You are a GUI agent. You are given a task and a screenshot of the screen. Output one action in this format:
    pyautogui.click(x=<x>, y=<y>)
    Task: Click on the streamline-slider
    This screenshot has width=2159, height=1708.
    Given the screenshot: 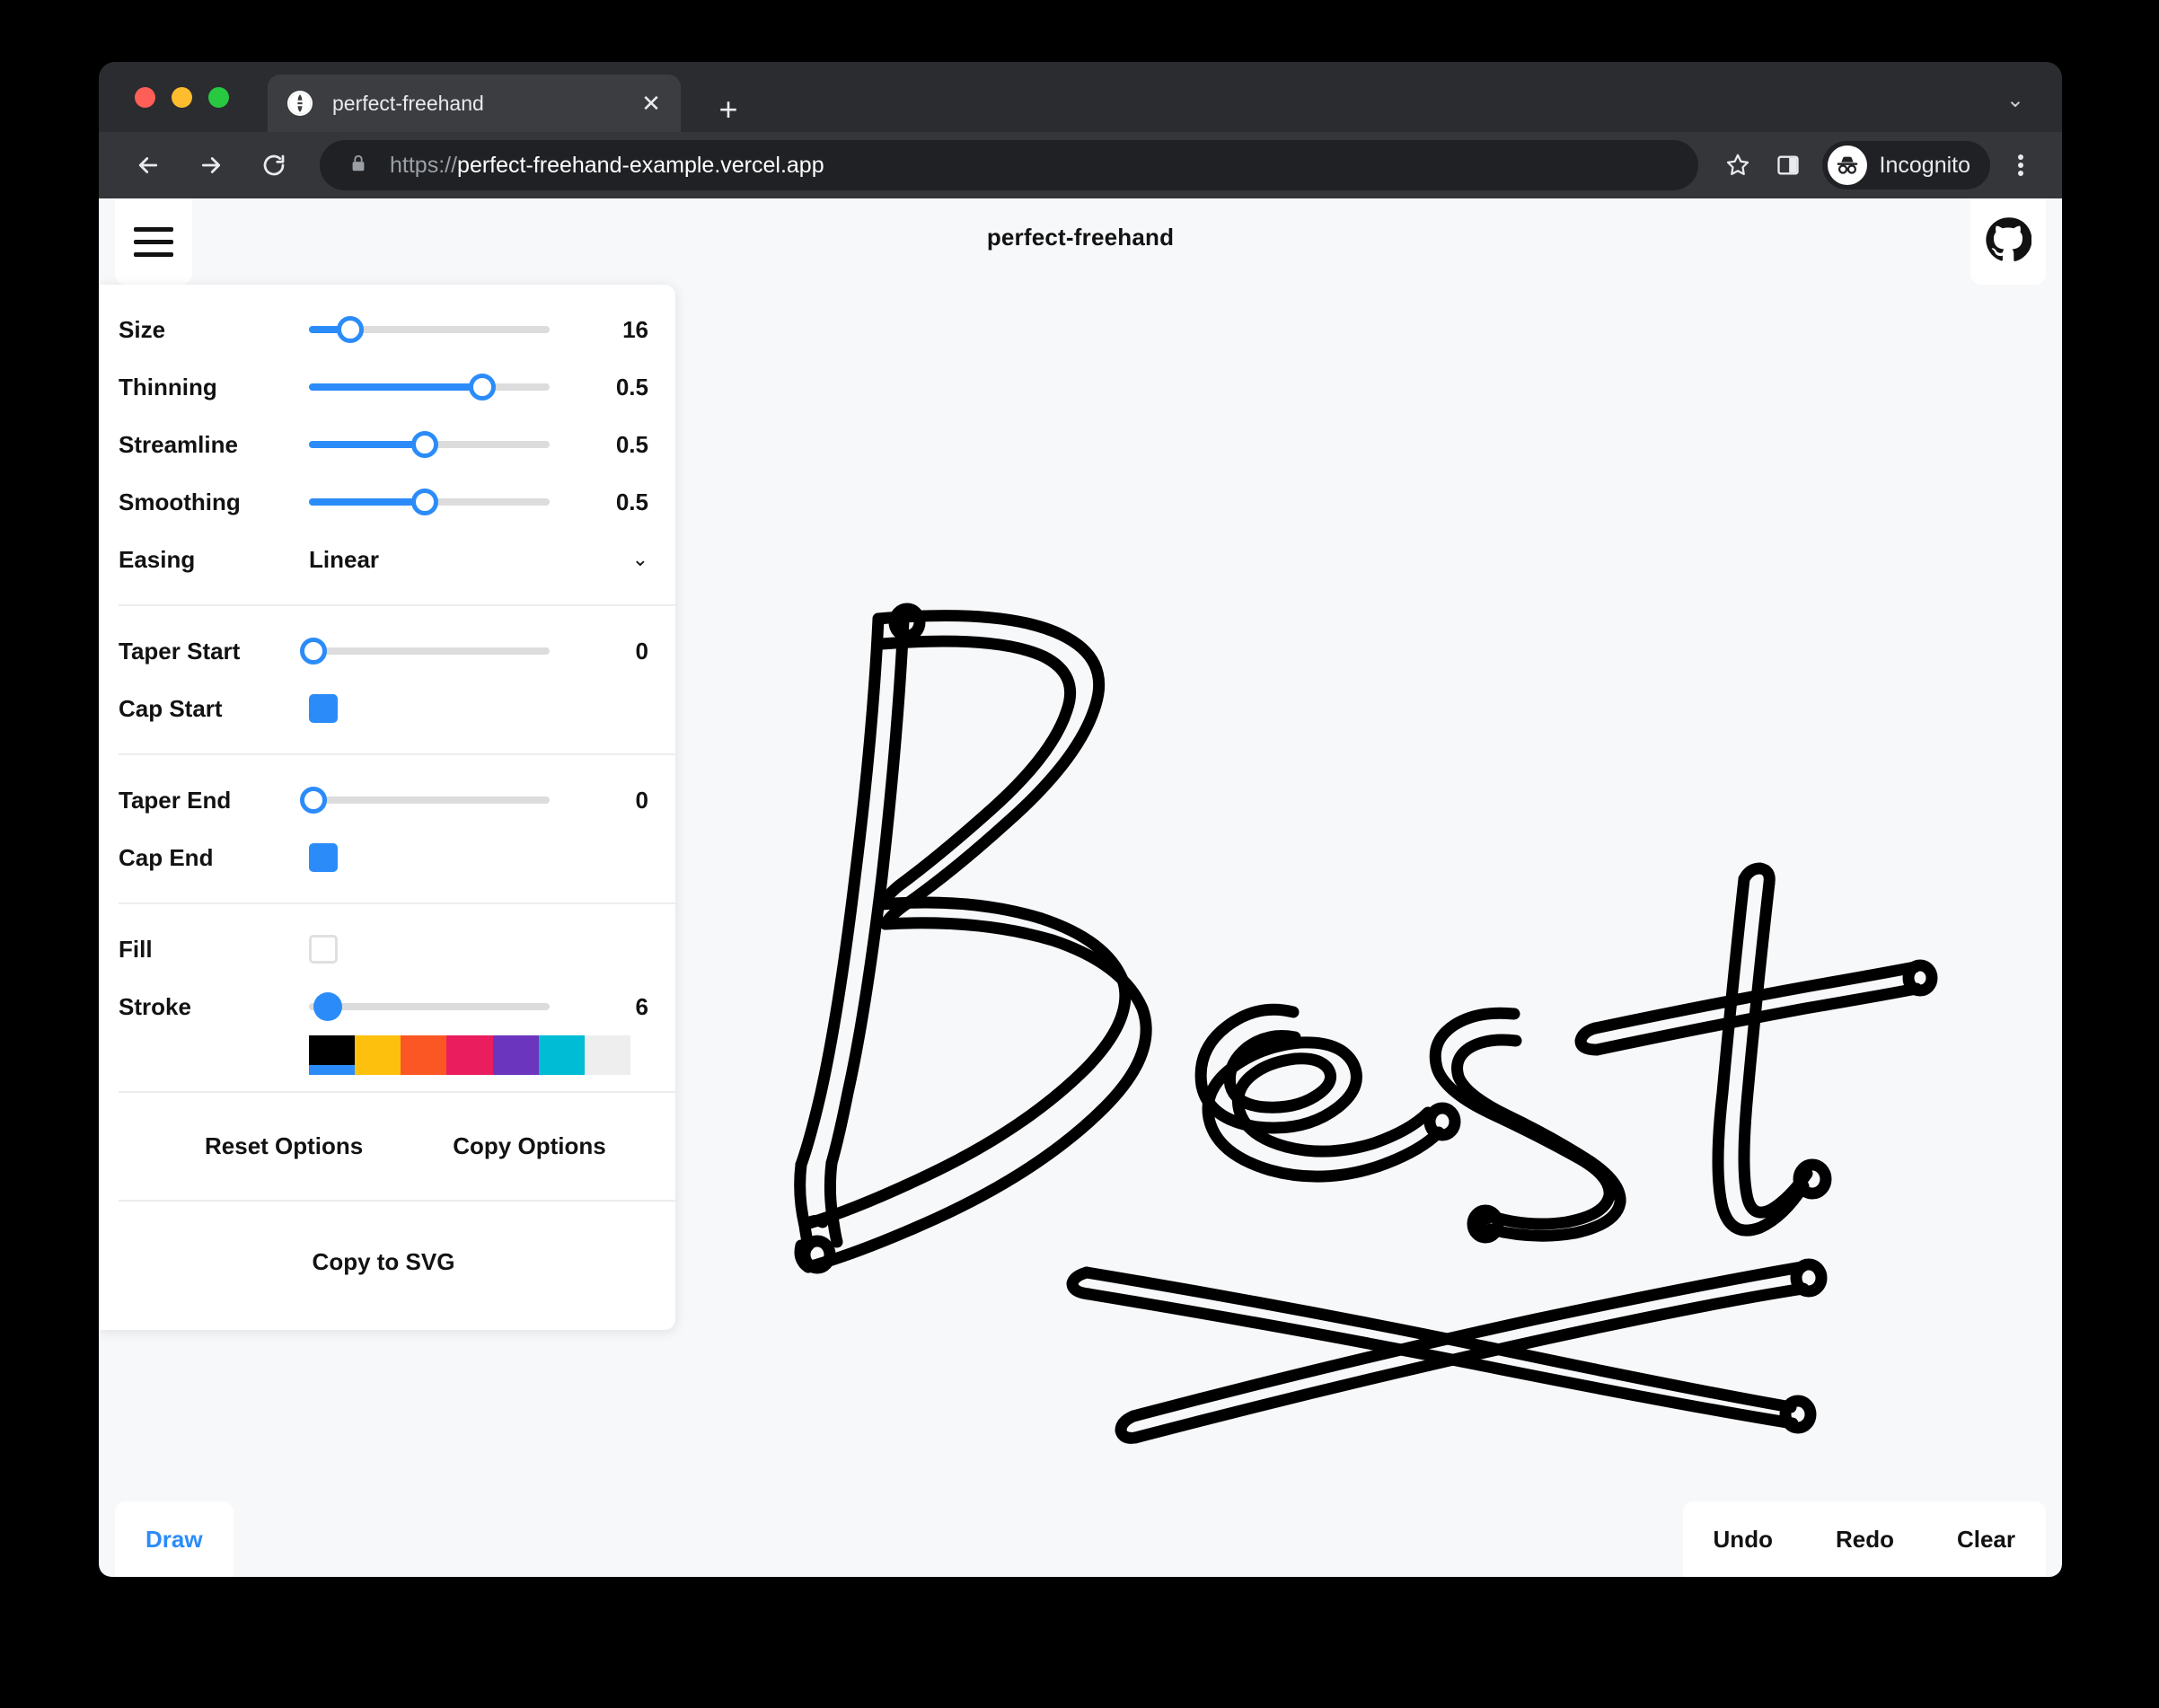 What is the action you would take?
    pyautogui.click(x=429, y=444)
    